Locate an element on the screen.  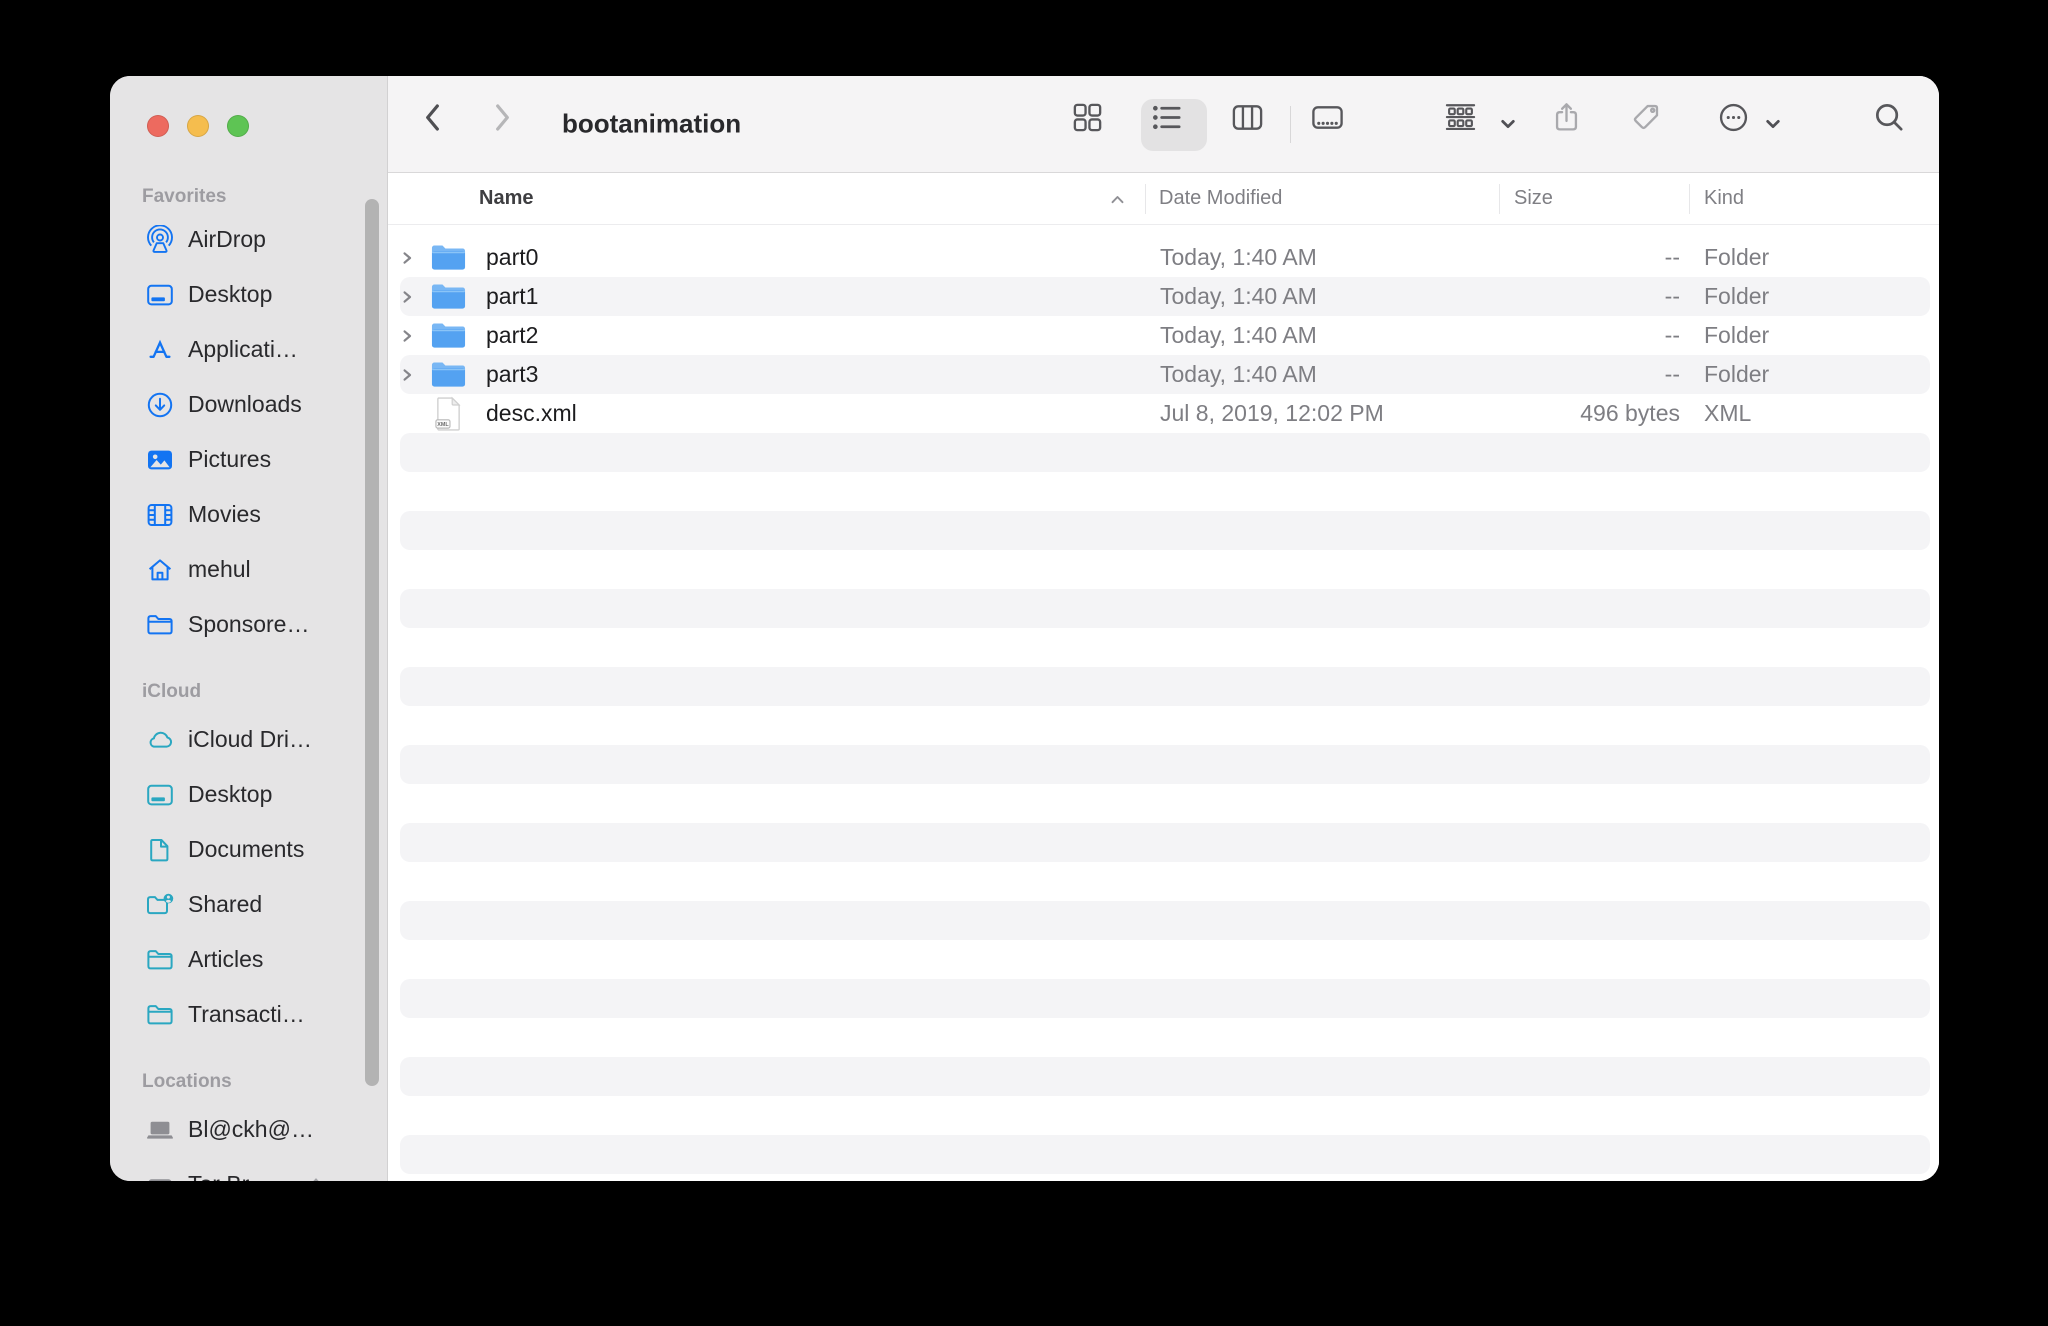
column-header-kind: Kind is located at coordinates (1724, 198).